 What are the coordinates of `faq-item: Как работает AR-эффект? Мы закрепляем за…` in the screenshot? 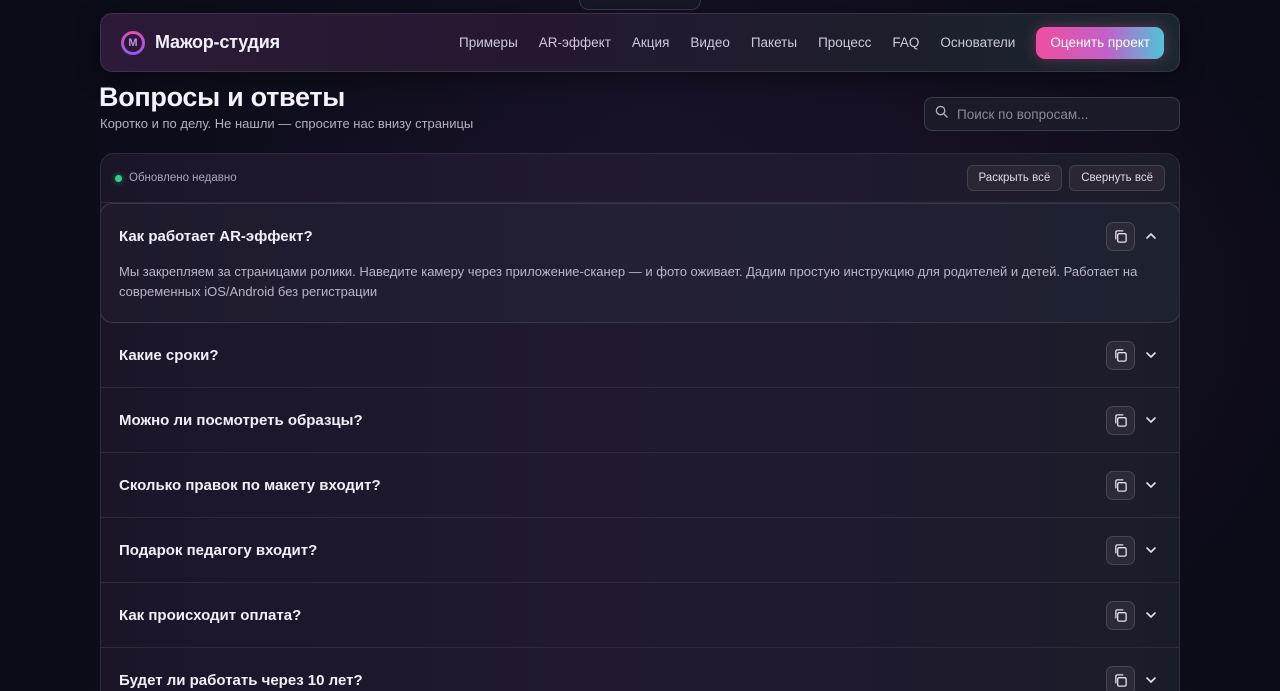 It's located at (640, 263).